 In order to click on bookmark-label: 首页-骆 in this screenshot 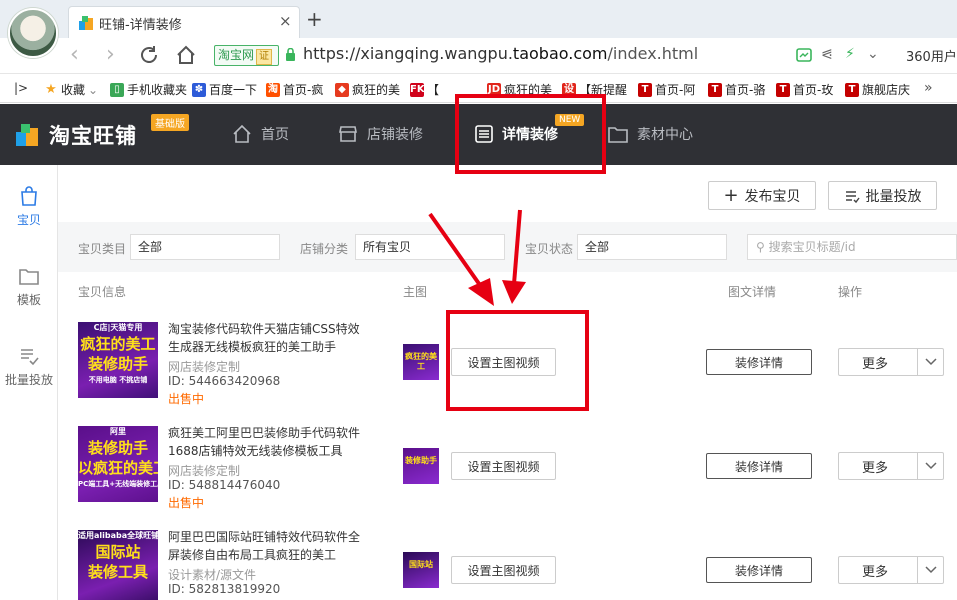, I will do `click(745, 90)`.